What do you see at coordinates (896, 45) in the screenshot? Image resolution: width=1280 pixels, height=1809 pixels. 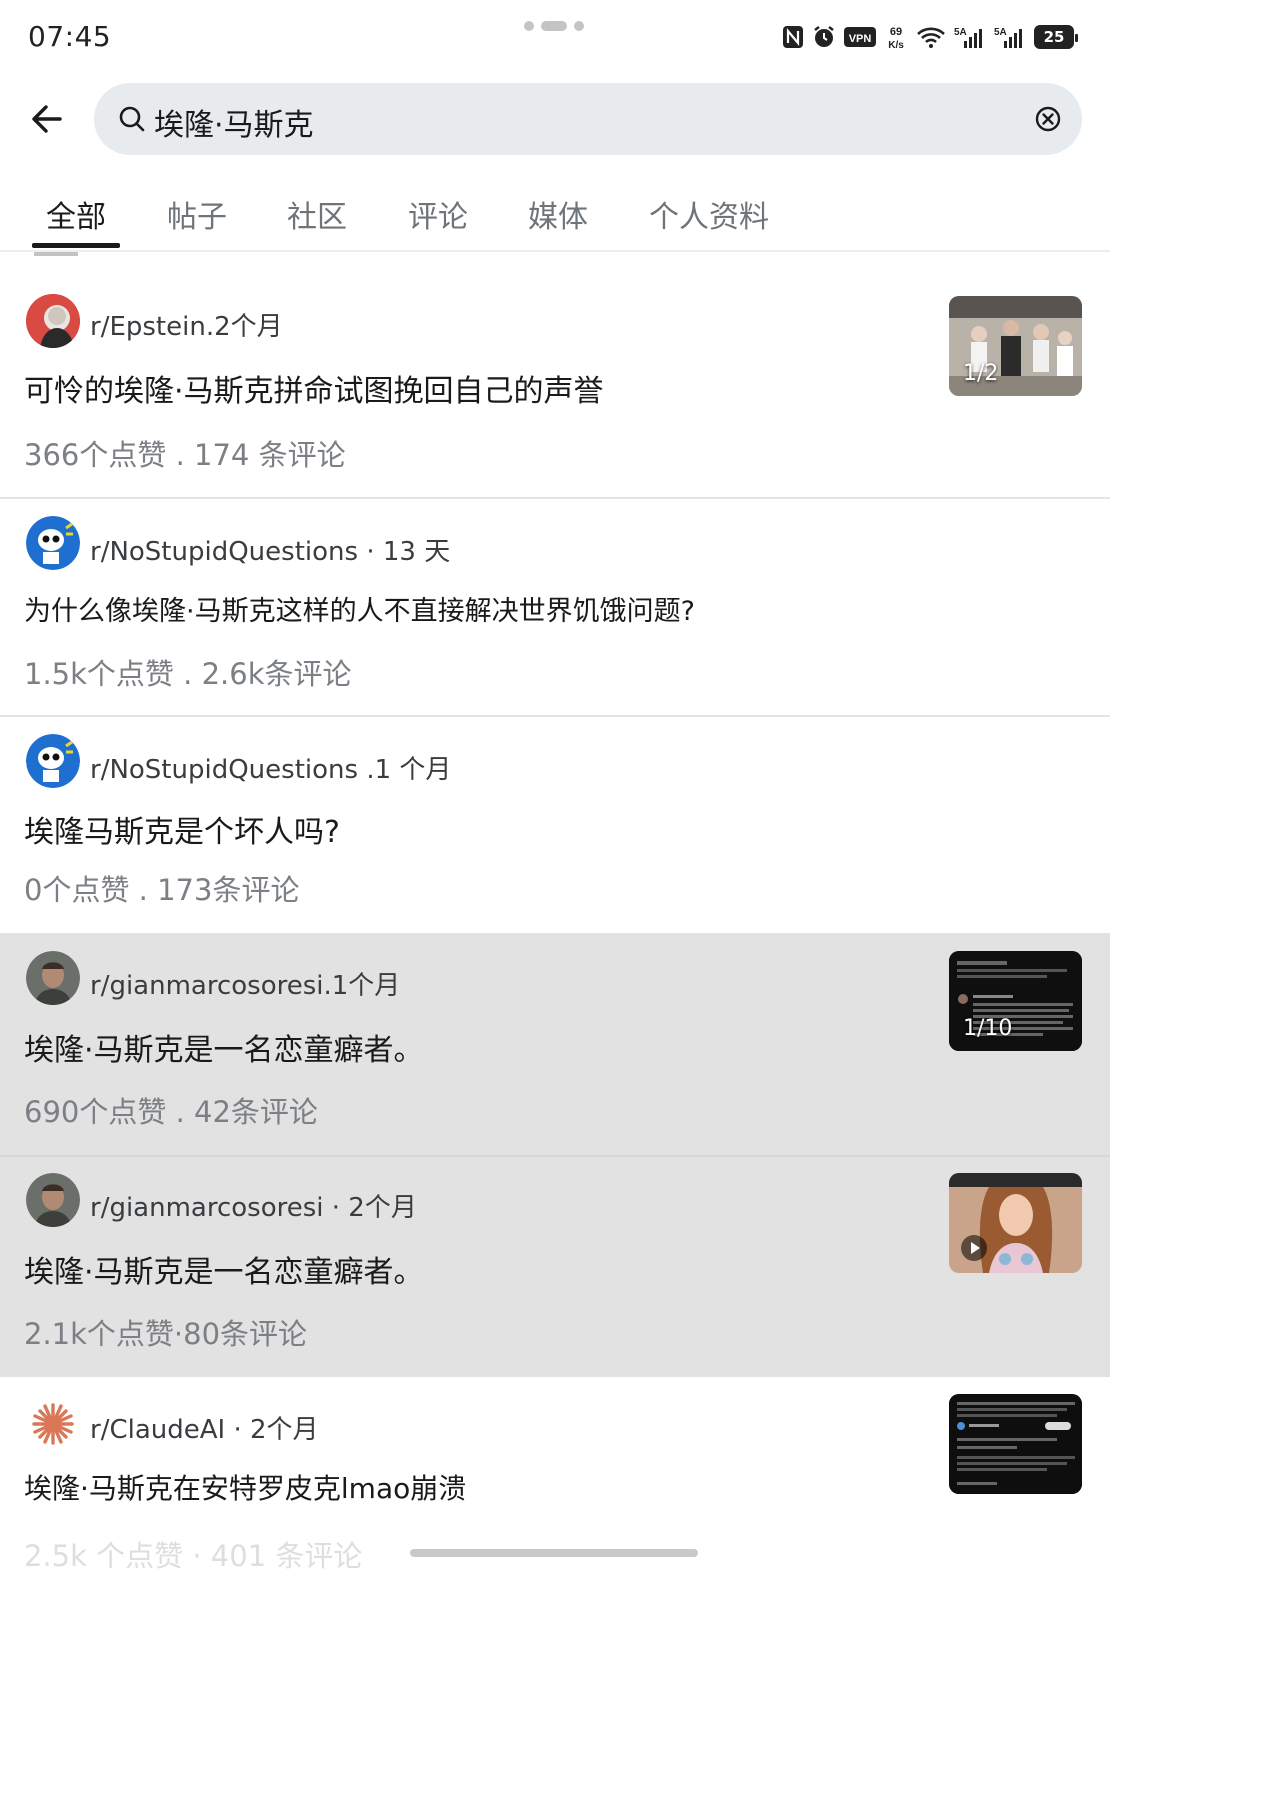 I see `svg-text: K/s` at bounding box center [896, 45].